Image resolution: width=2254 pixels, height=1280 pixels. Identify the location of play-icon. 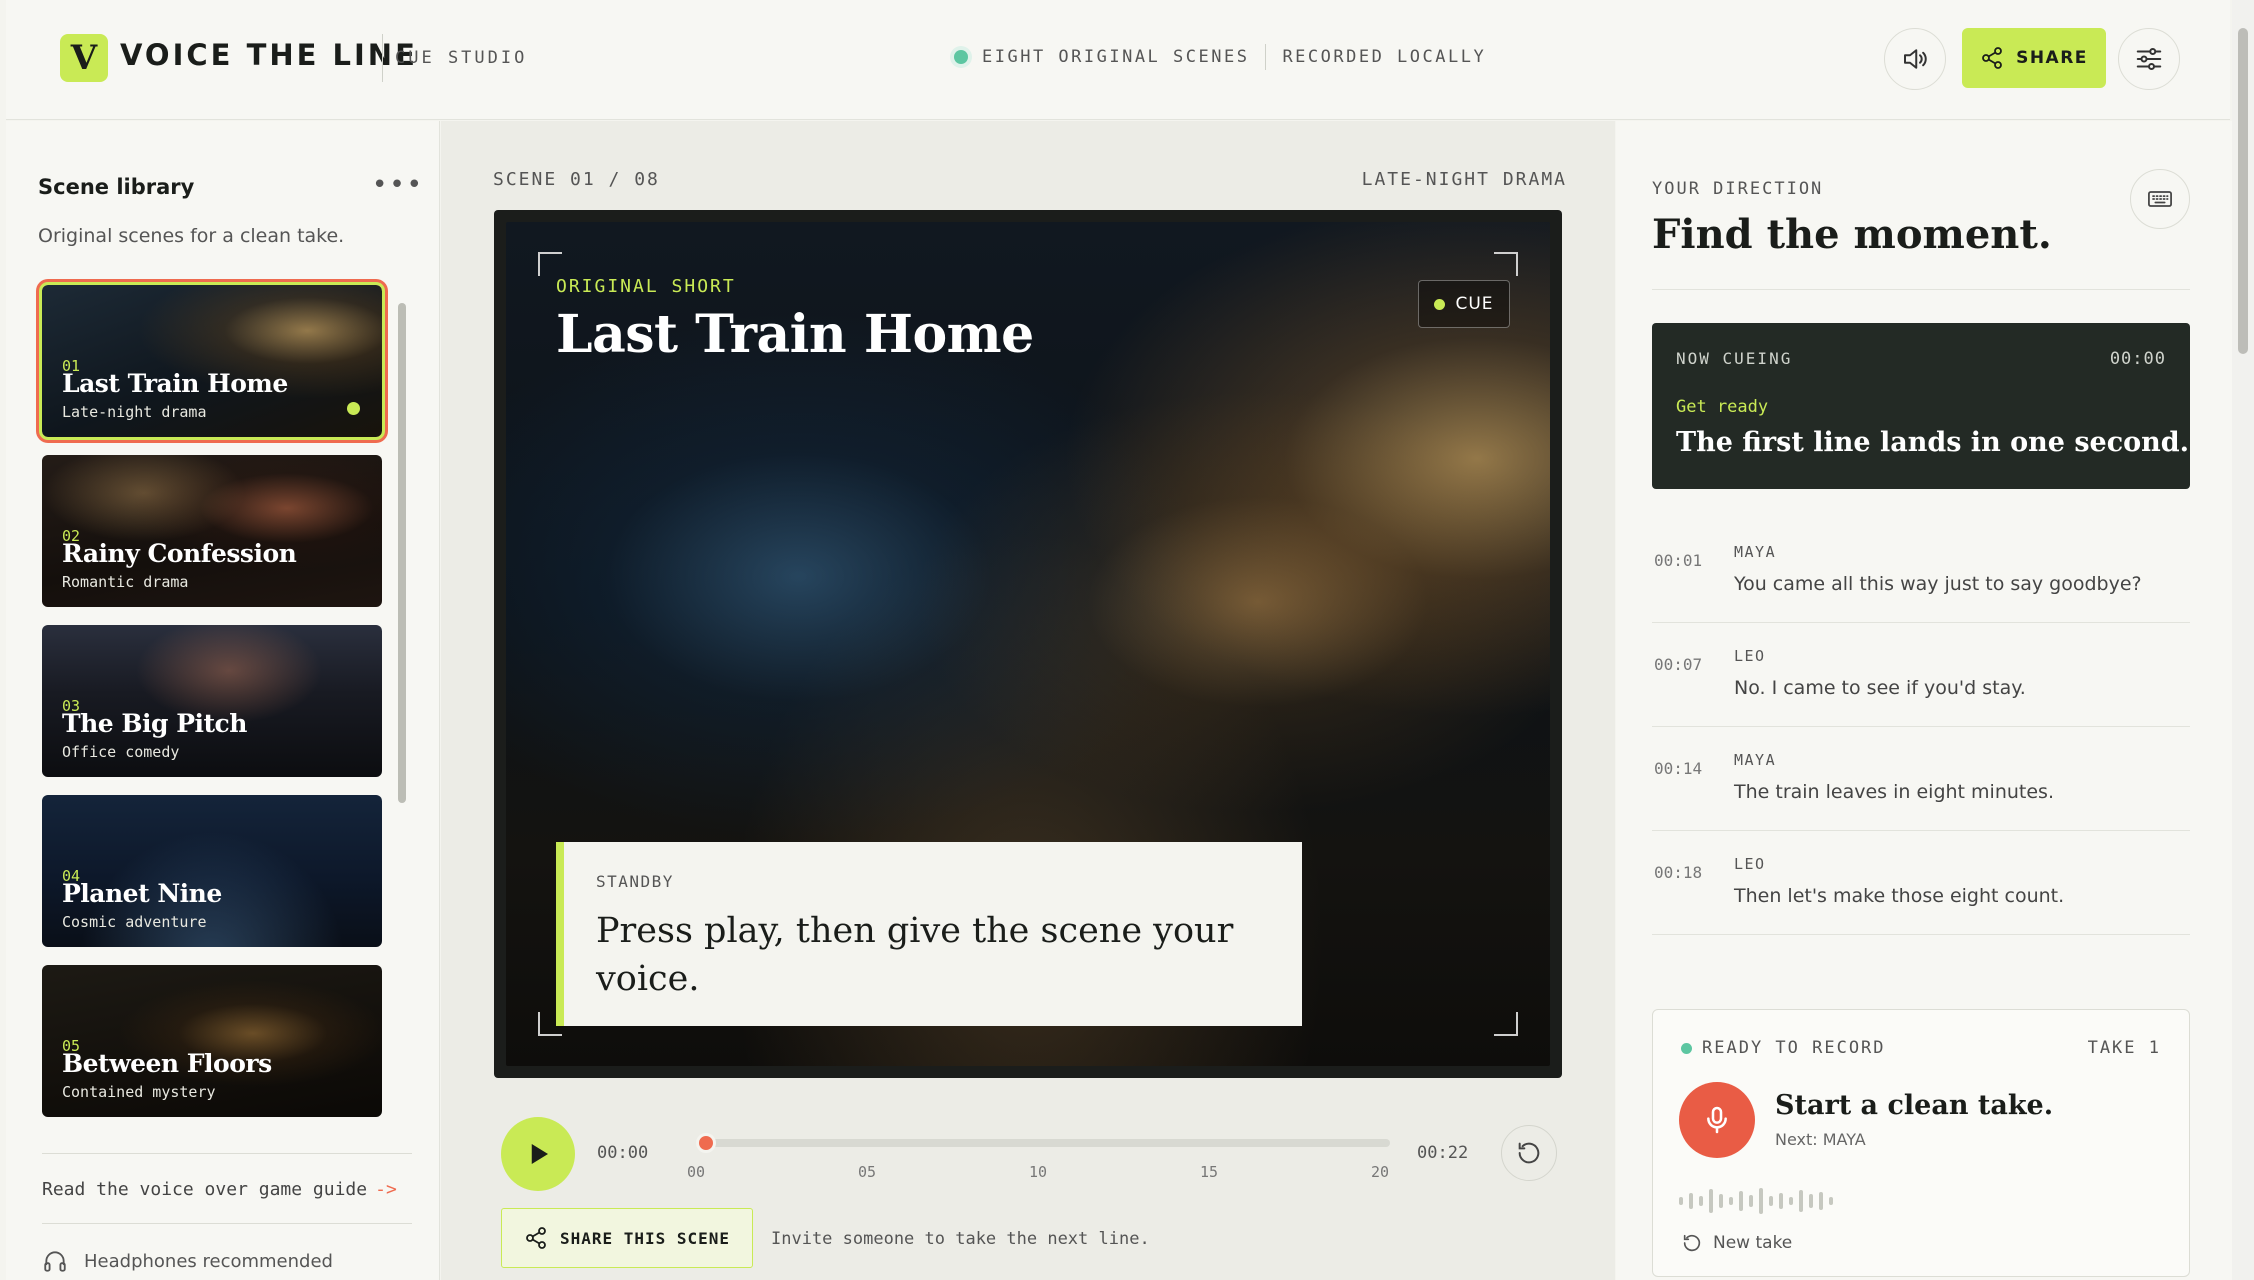
(539, 1154).